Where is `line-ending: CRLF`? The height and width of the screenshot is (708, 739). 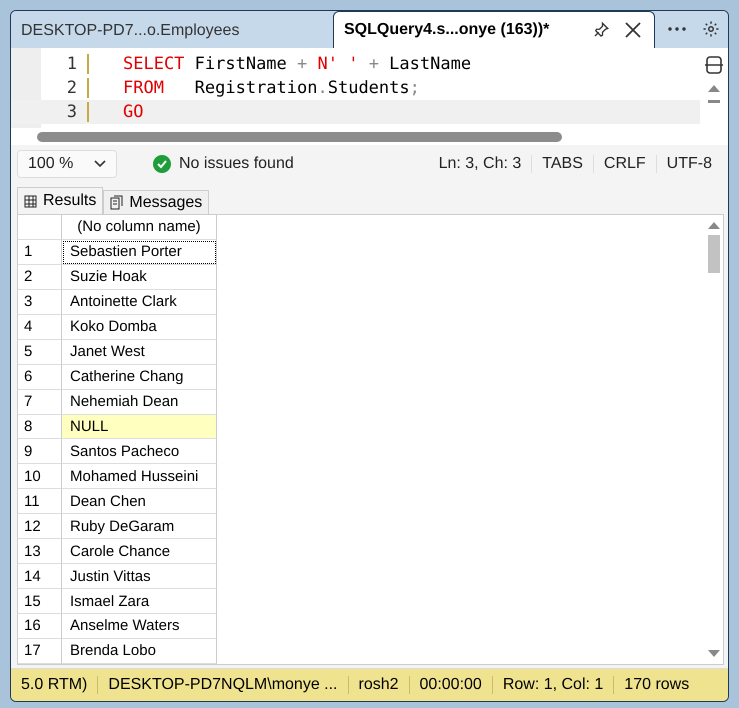
line-ending: CRLF is located at coordinates (624, 164).